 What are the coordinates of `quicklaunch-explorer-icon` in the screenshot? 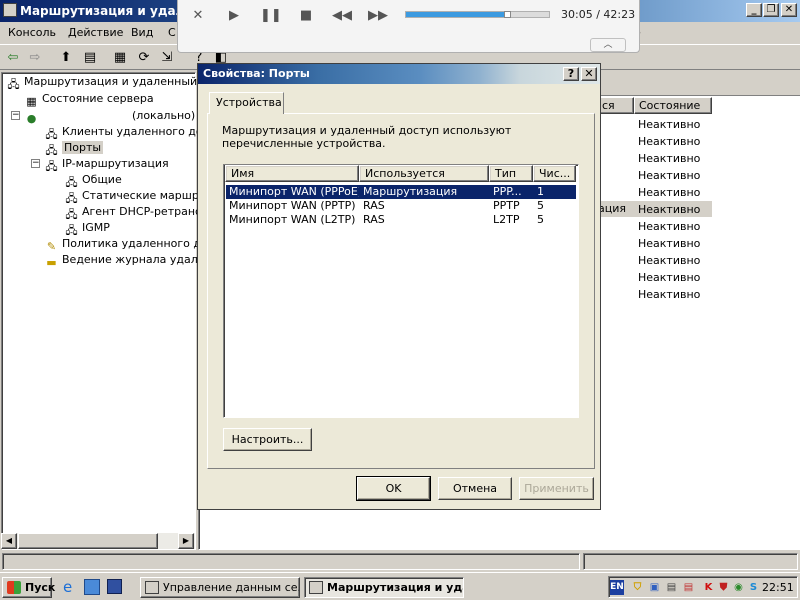 It's located at (92, 587).